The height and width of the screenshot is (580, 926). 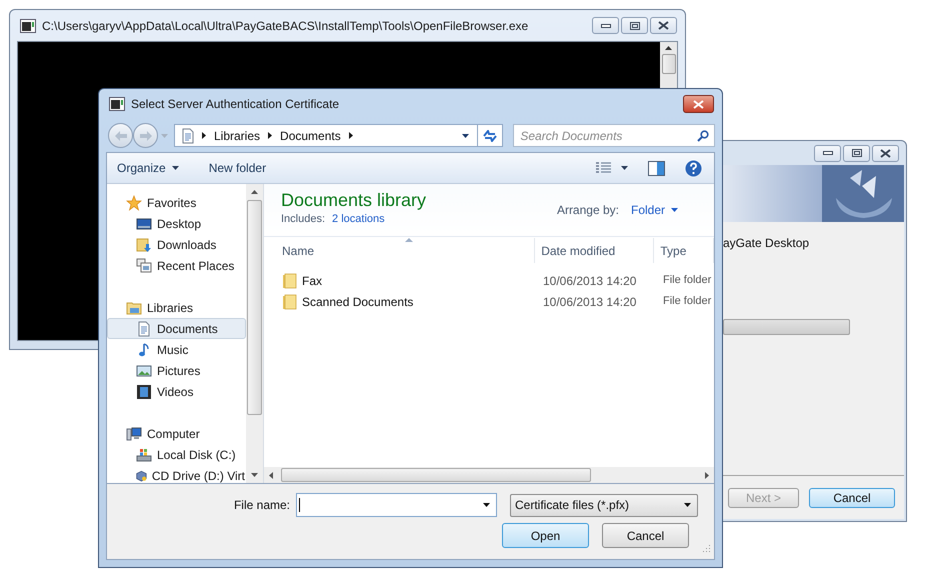 I want to click on sidebar-item: Videos, so click(x=176, y=391).